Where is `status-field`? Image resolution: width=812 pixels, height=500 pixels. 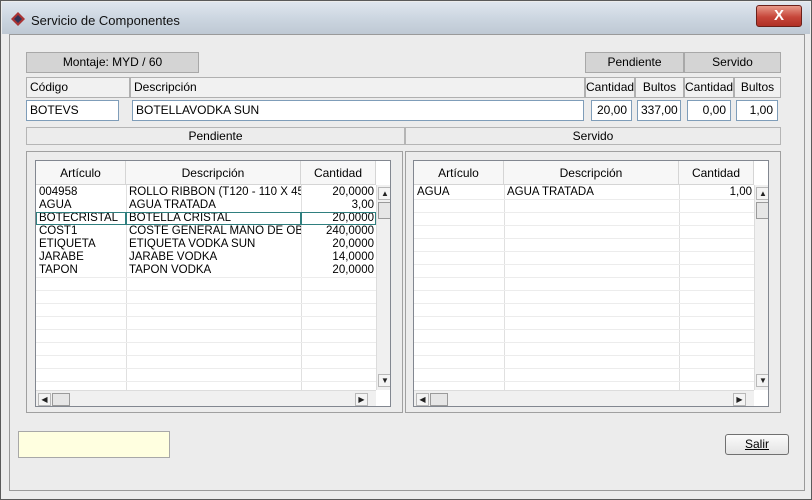 status-field is located at coordinates (94, 444).